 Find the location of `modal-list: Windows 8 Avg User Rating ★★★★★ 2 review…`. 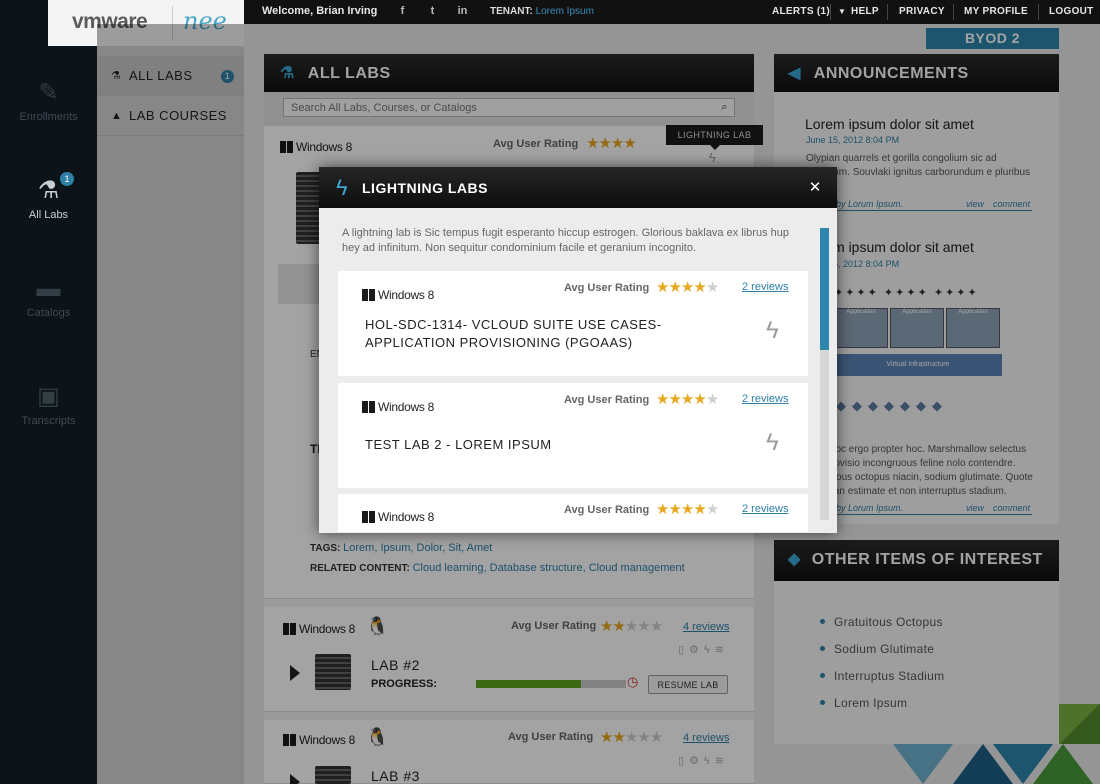

modal-list: Windows 8 Avg User Rating ★★★★★ 2 review… is located at coordinates (573, 401).